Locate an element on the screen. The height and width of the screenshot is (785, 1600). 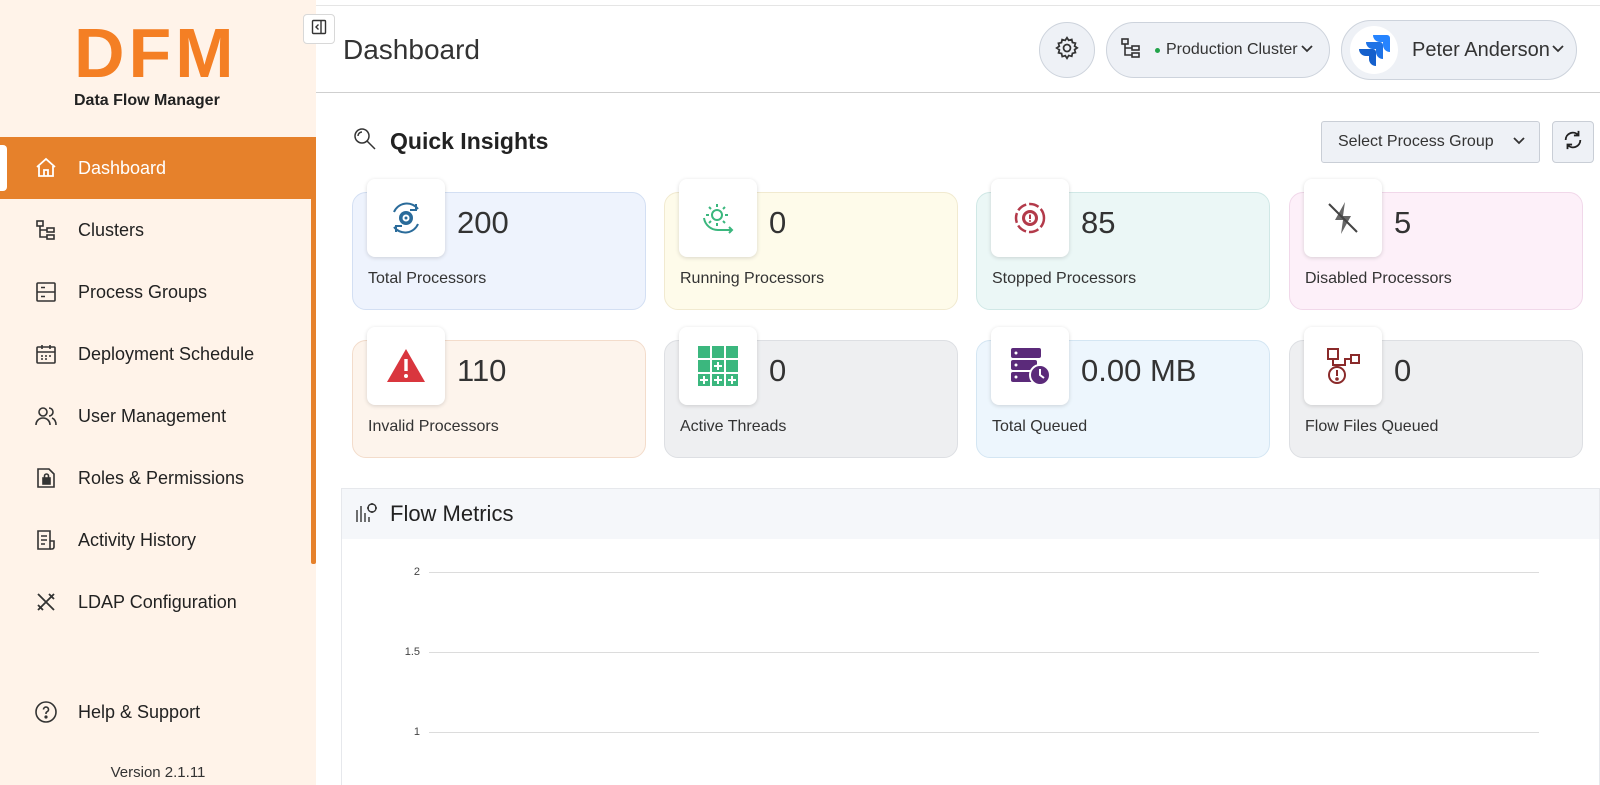
running-gear-icon is located at coordinates (718, 218).